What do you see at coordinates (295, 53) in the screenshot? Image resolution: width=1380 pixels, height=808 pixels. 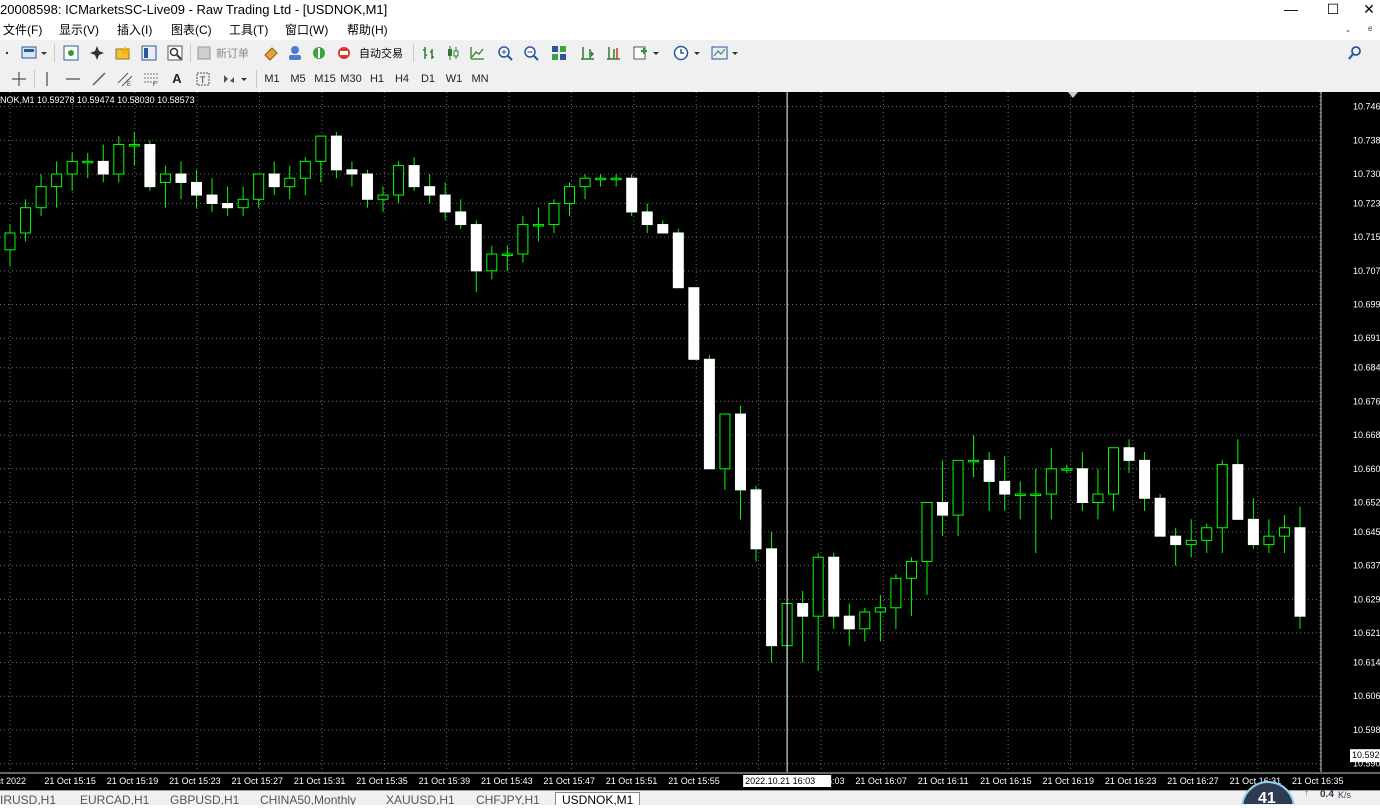 I see `account-icon` at bounding box center [295, 53].